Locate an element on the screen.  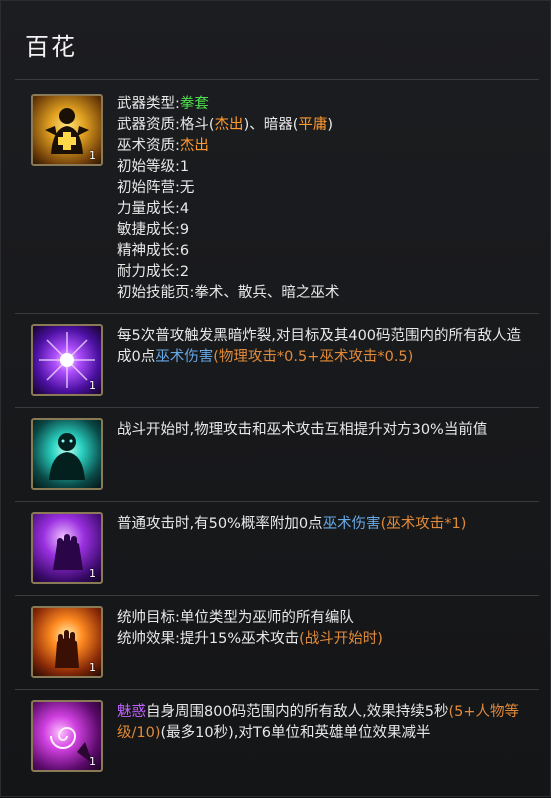
teal-aura-icon is located at coordinates (67, 454).